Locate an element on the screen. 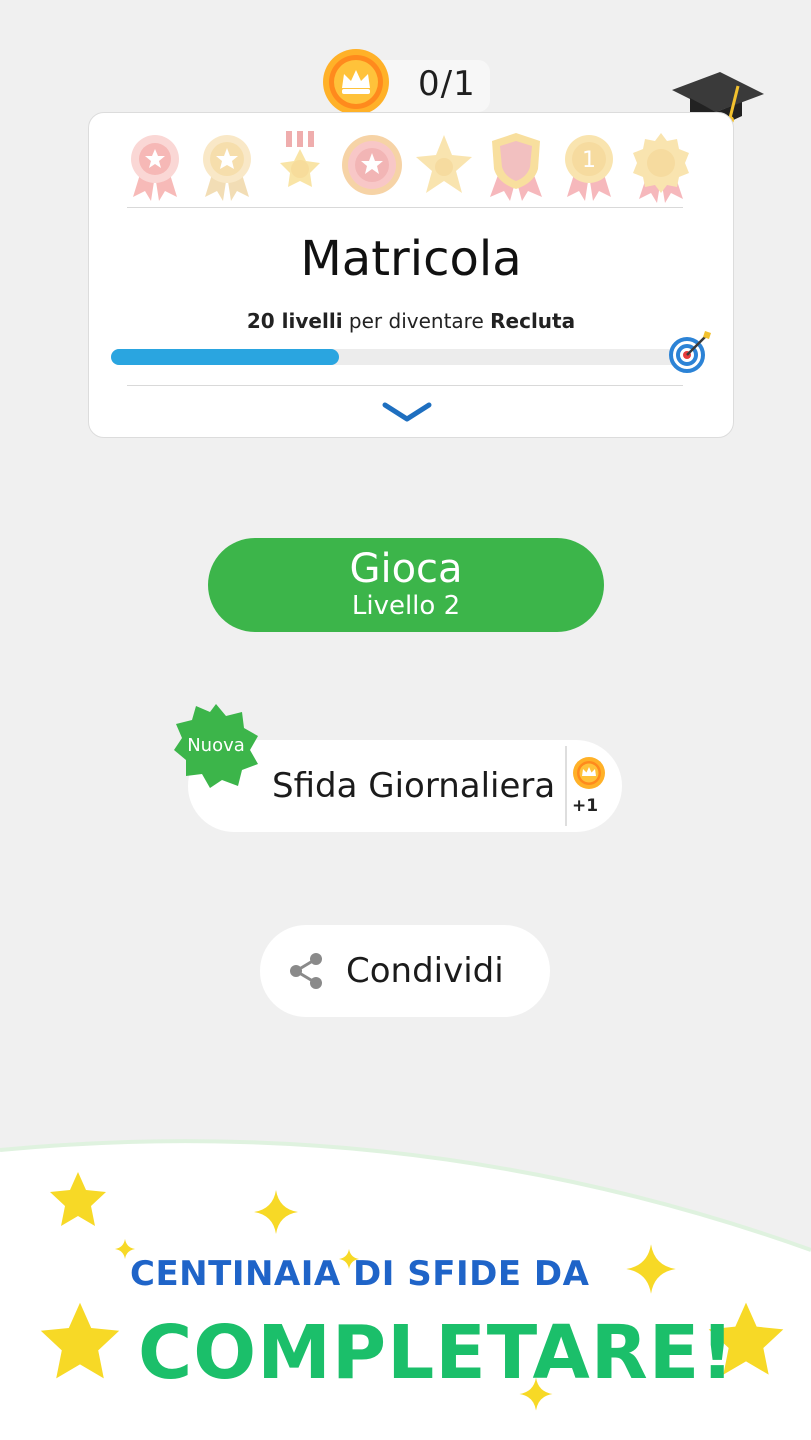 The height and width of the screenshot is (1440, 811). star-rosette-badge-icon is located at coordinates (371, 165).